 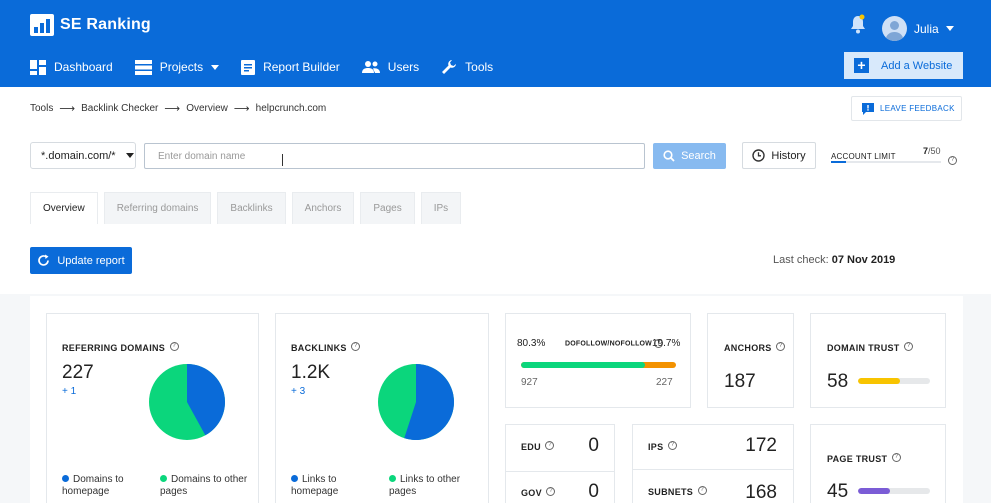 What do you see at coordinates (863, 156) in the screenshot?
I see `account-limit-label: ACCOUNT LIMIT` at bounding box center [863, 156].